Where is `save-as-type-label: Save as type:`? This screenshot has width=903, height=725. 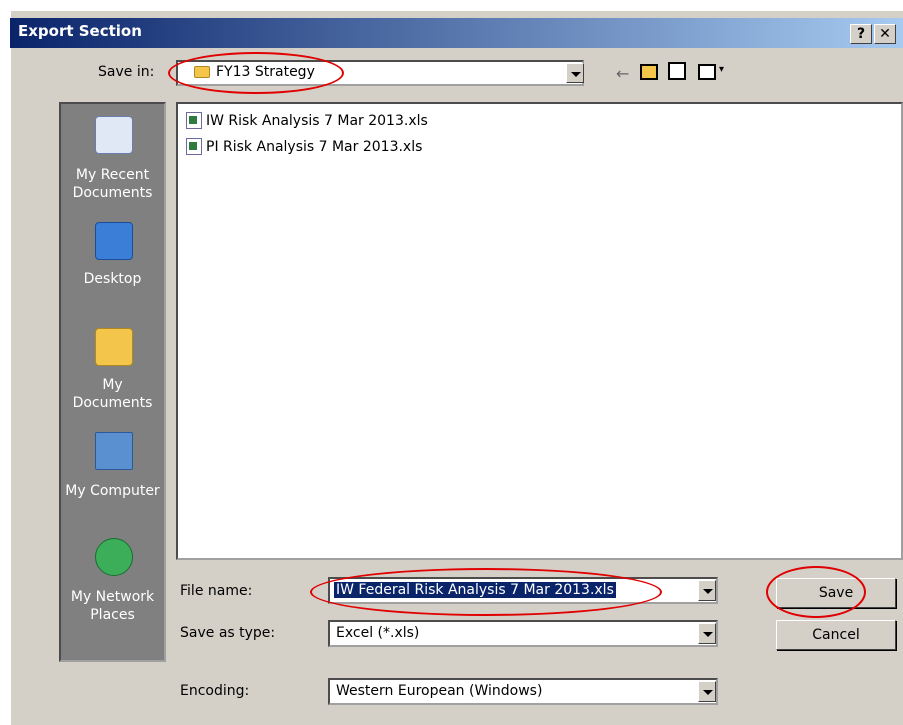 save-as-type-label: Save as type: is located at coordinates (228, 633).